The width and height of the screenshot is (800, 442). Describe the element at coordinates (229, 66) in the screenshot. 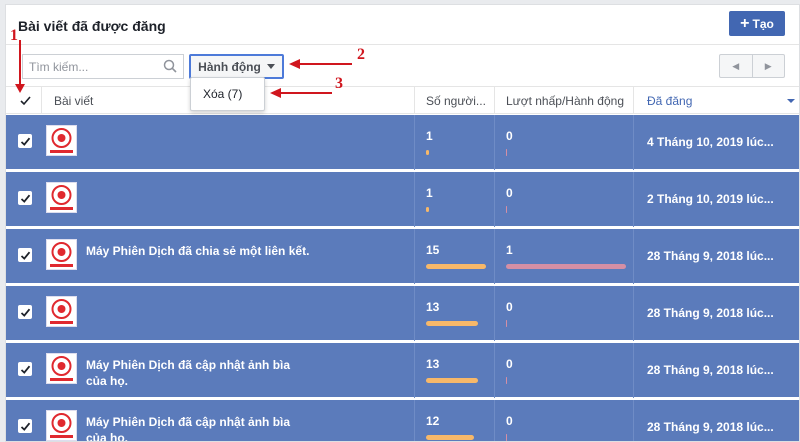

I see `actions-label: Hành động` at that location.